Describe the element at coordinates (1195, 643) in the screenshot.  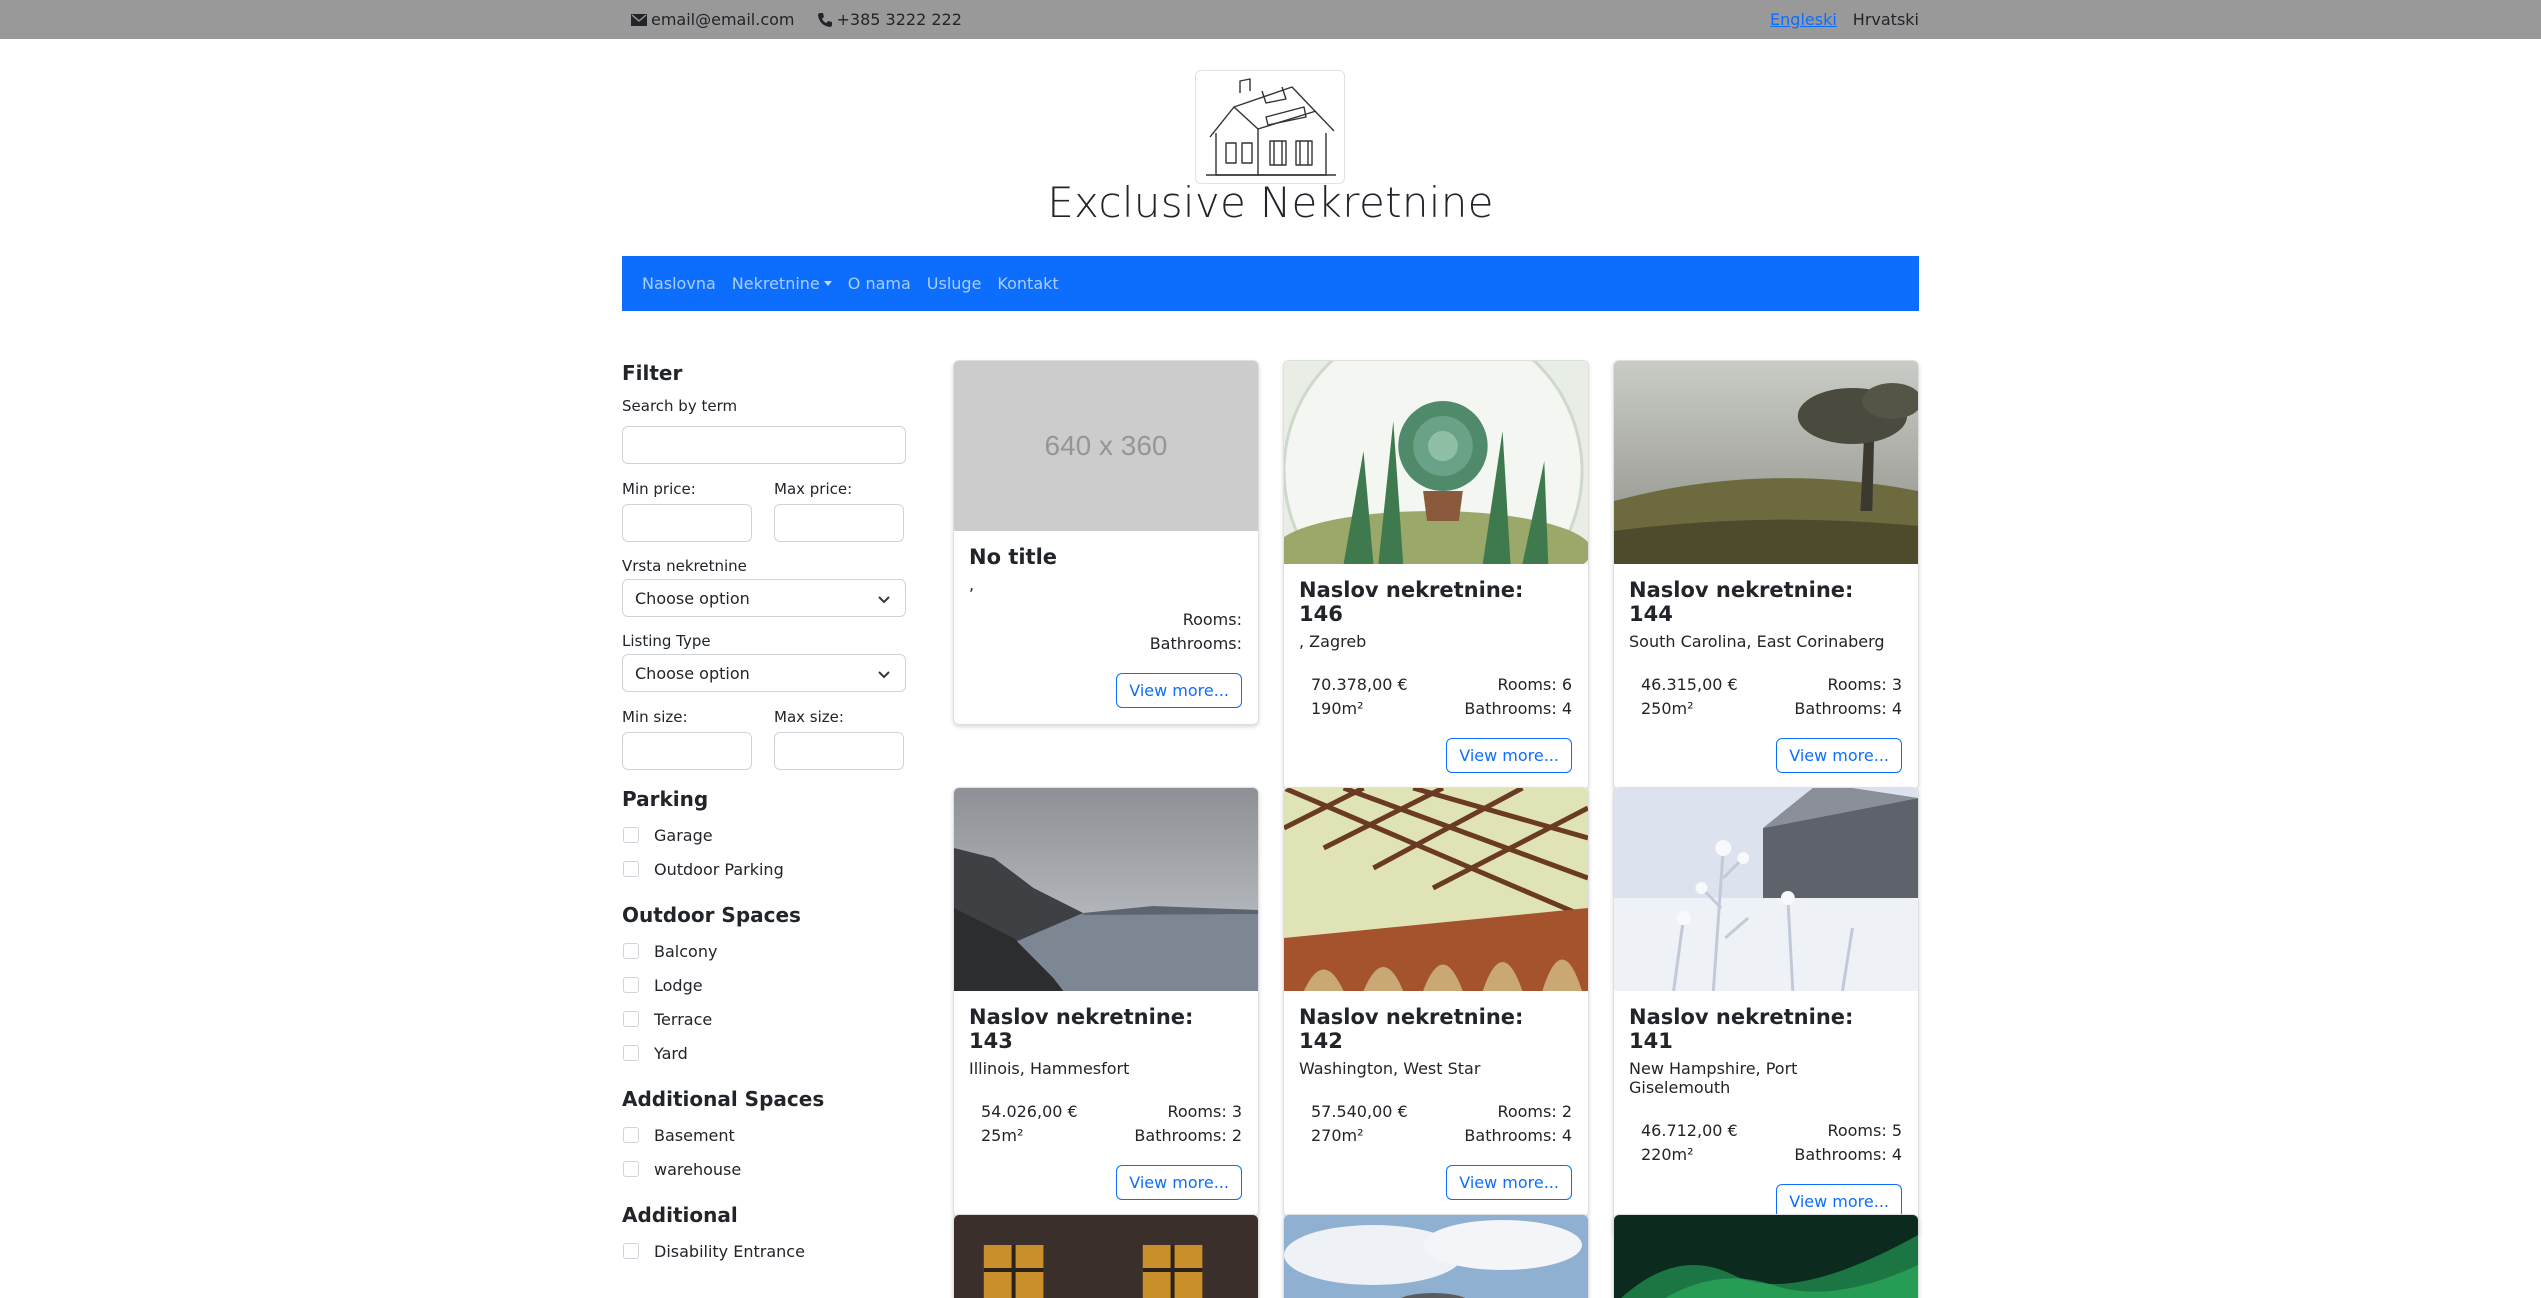
I see `card-bathrooms: Bathrooms:` at that location.